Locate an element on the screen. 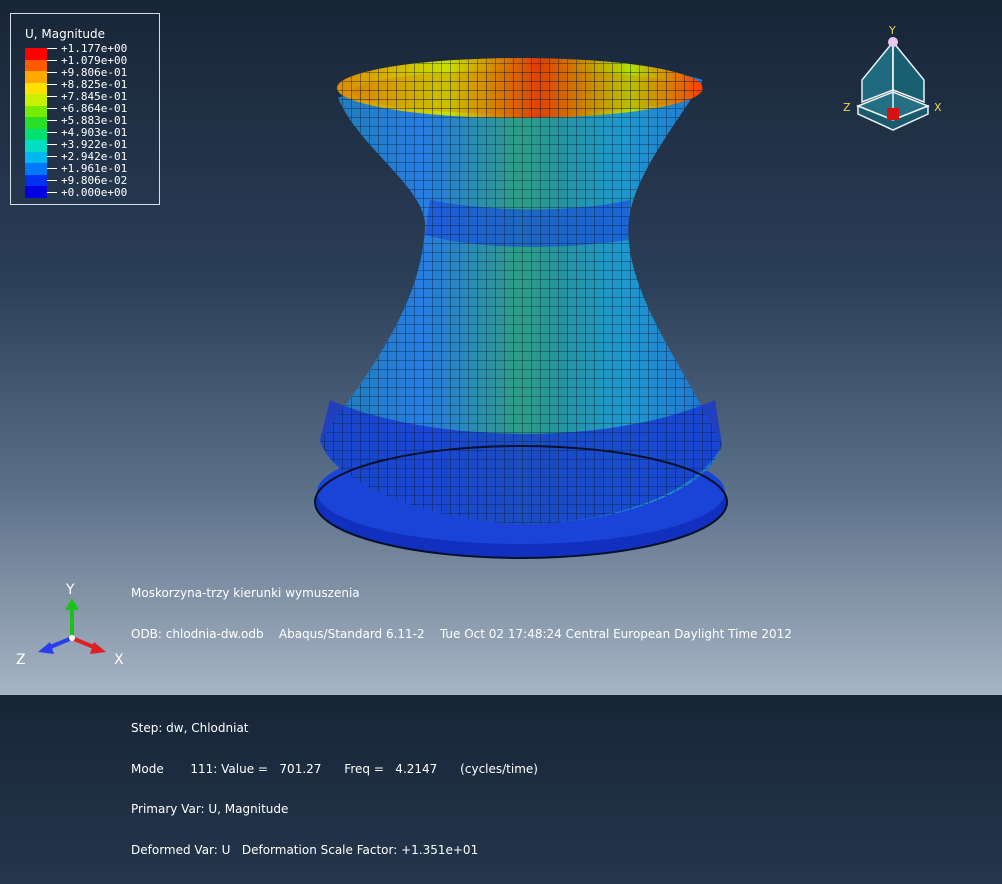 This screenshot has height=884, width=1002. legend-title: U, Magnitude is located at coordinates (65, 34).